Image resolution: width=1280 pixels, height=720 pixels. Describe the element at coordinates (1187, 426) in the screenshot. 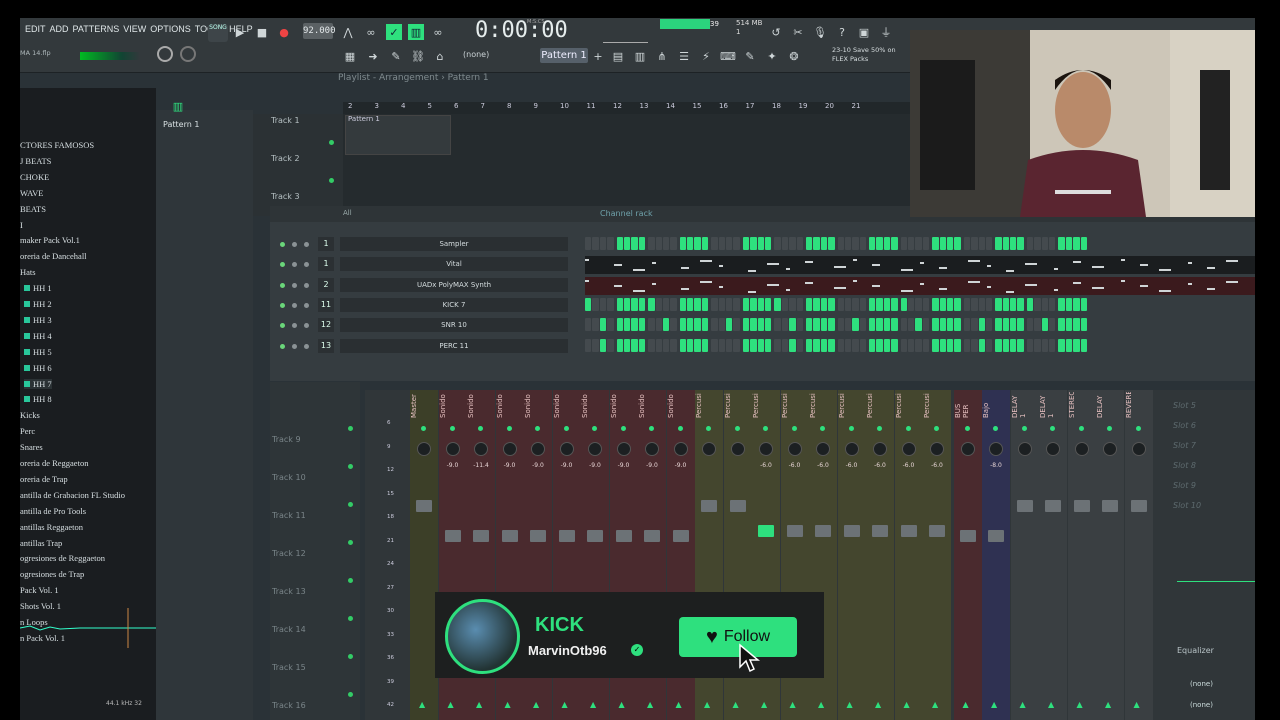

I see `effect-slot: Slot 6` at that location.